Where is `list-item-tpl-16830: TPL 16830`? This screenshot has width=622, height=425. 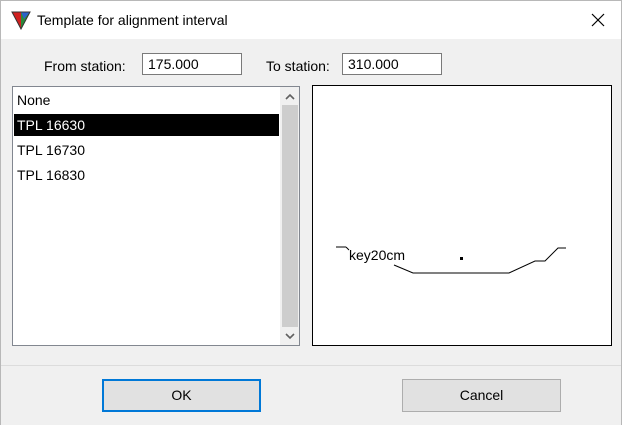 list-item-tpl-16830: TPL 16830 is located at coordinates (146, 175).